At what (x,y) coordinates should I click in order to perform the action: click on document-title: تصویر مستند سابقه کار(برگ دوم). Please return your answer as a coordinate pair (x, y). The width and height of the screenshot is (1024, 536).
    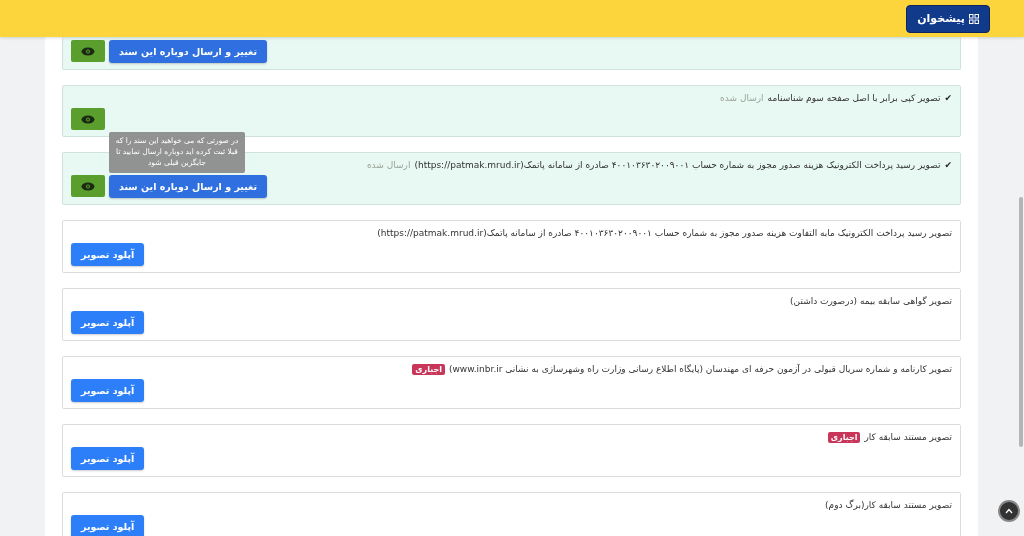
    Looking at the image, I should click on (888, 505).